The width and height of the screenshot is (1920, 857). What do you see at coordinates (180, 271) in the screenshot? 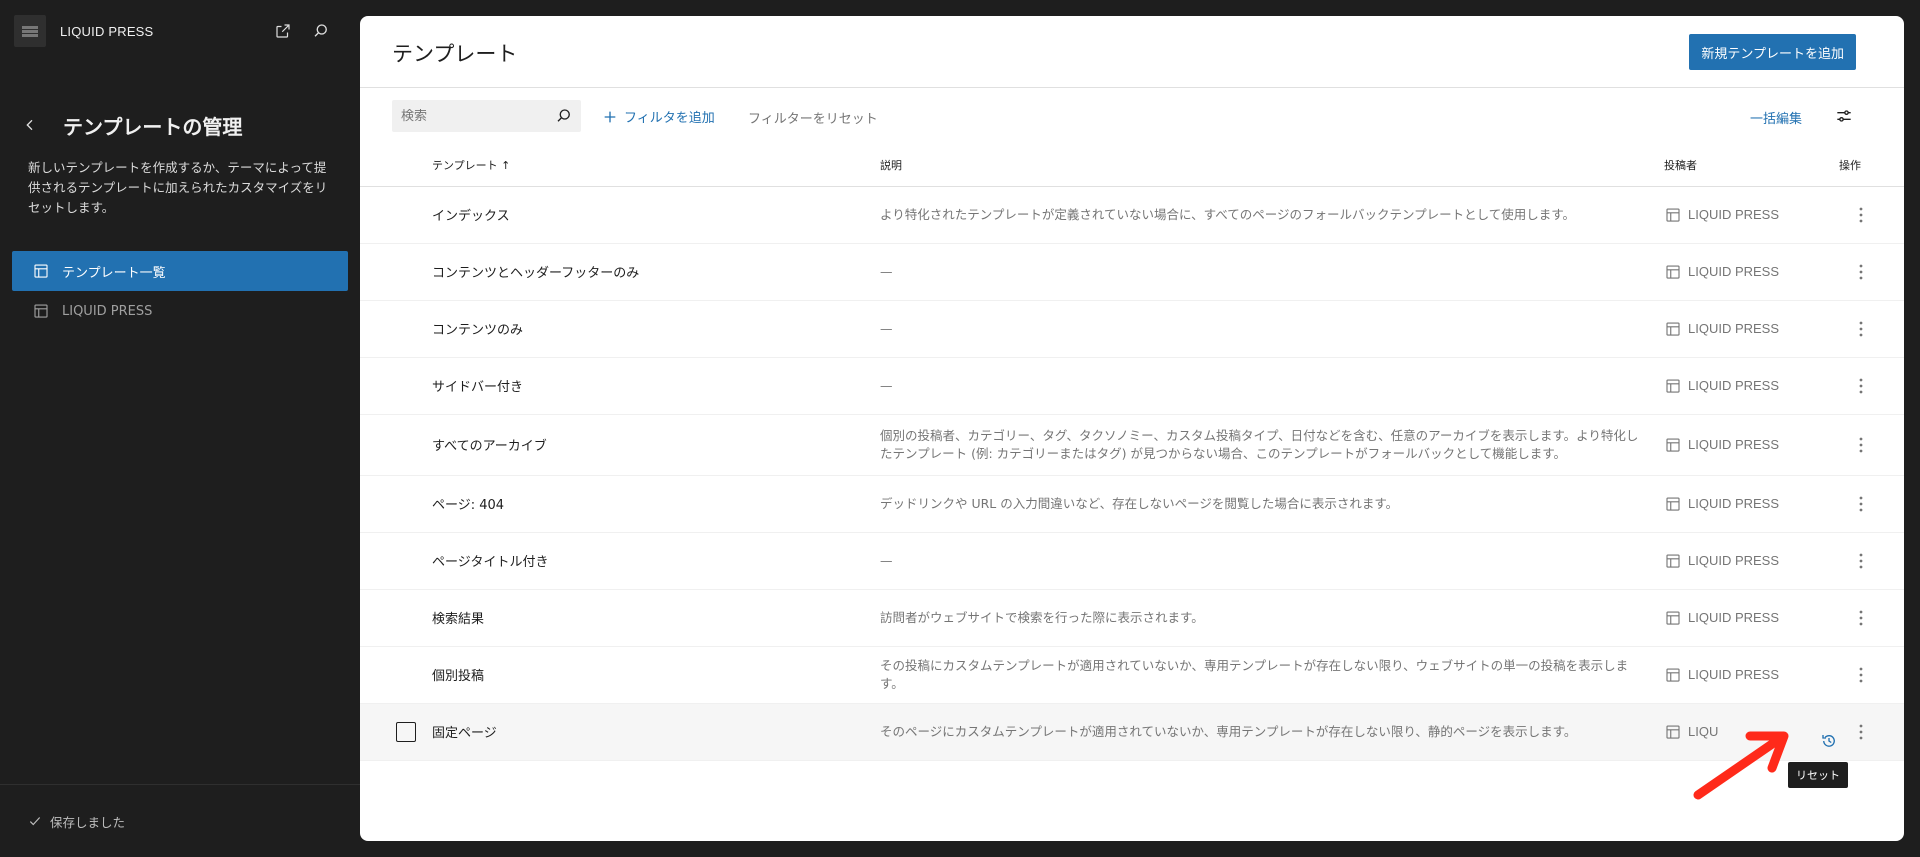
I see `sidebar-item-all-templates: テンプレート一覧` at bounding box center [180, 271].